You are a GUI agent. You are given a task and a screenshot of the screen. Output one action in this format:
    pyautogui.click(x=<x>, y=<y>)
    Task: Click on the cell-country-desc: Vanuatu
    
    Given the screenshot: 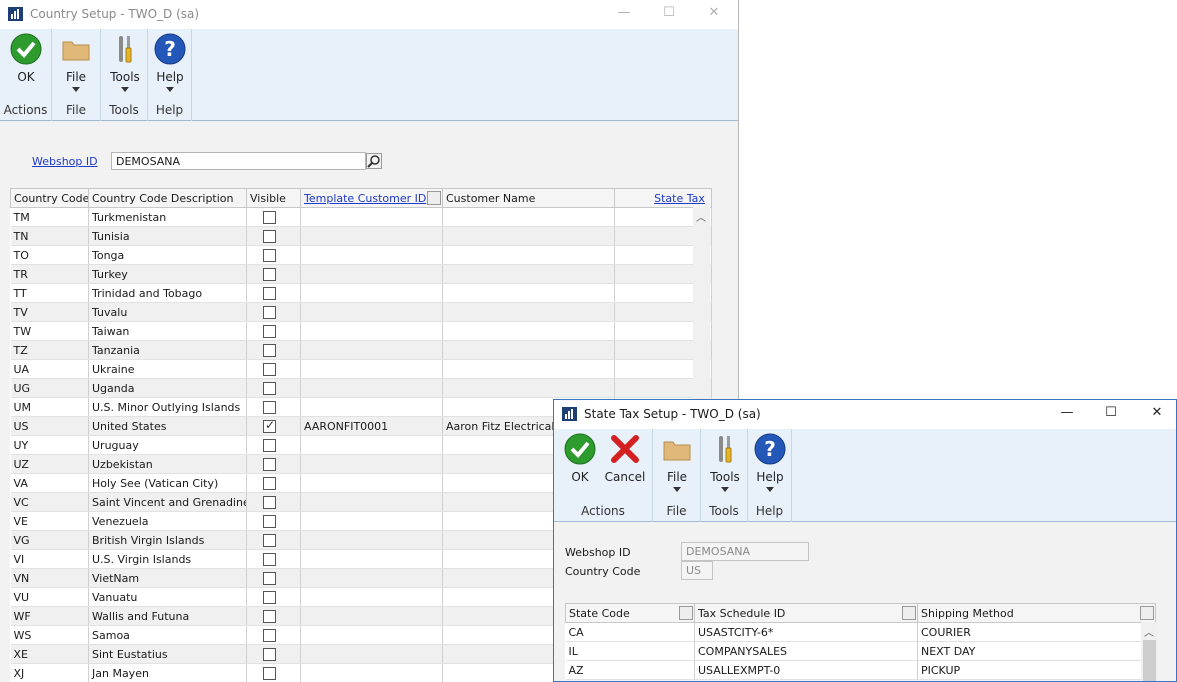 What is the action you would take?
    pyautogui.click(x=167, y=597)
    